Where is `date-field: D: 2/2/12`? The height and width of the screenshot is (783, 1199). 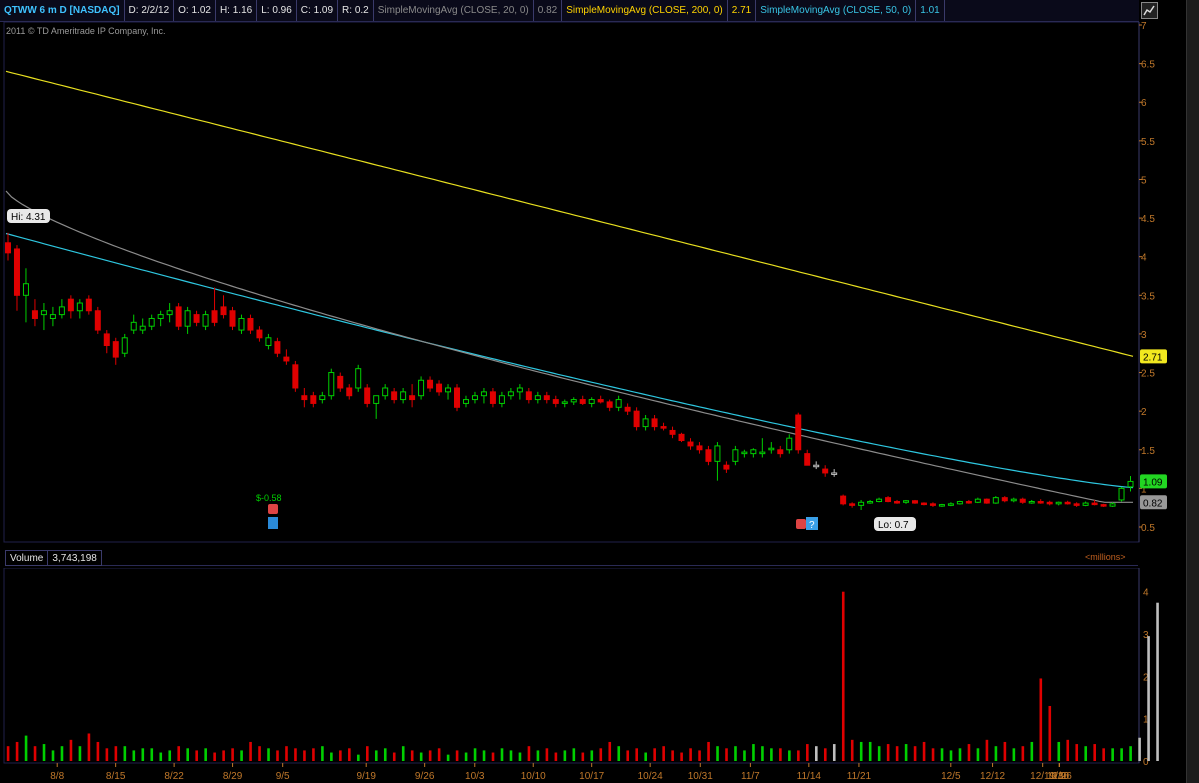 date-field: D: 2/2/12 is located at coordinates (150, 10).